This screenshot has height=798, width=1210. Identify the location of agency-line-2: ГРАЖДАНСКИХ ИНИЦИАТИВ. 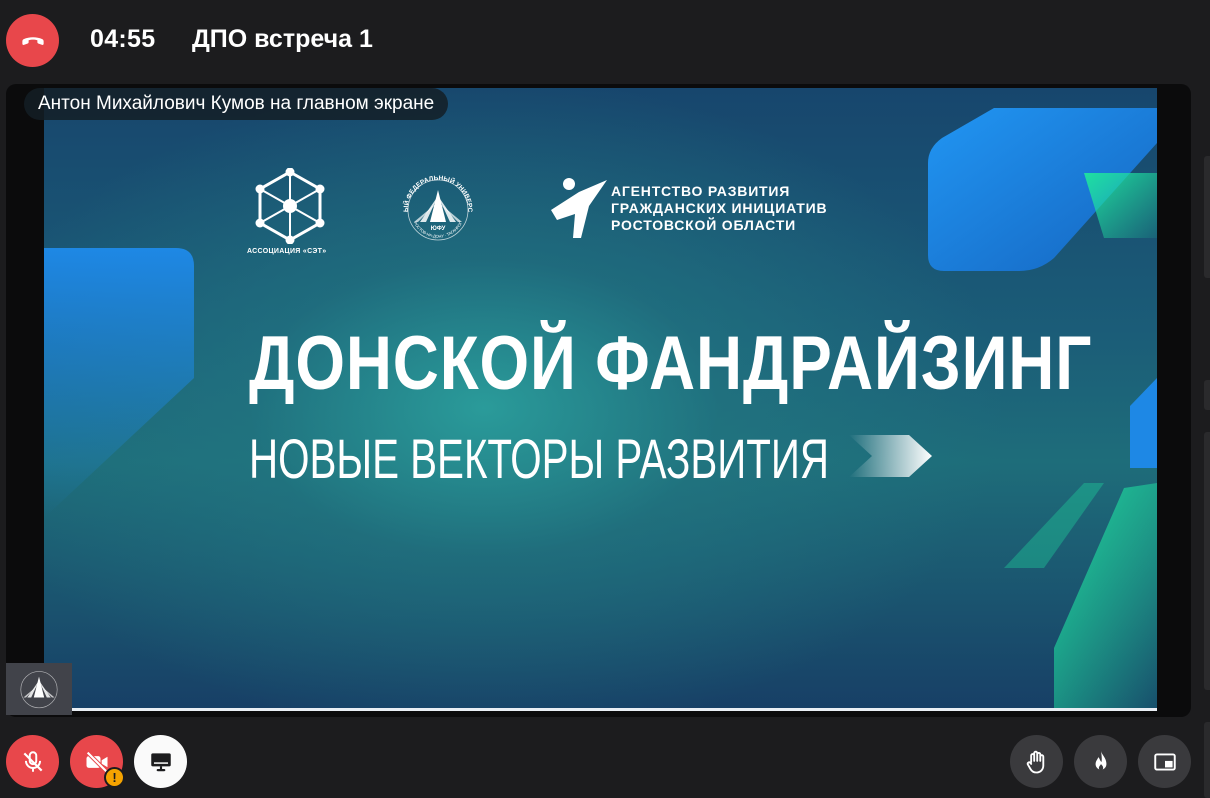
(719, 208).